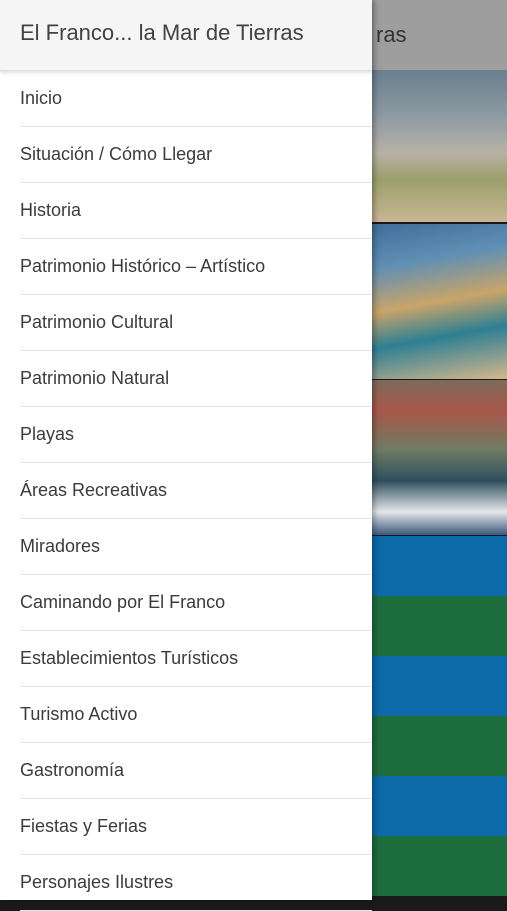 The image size is (507, 911). I want to click on menu-item-label: Personajes Ilustres, so click(97, 882).